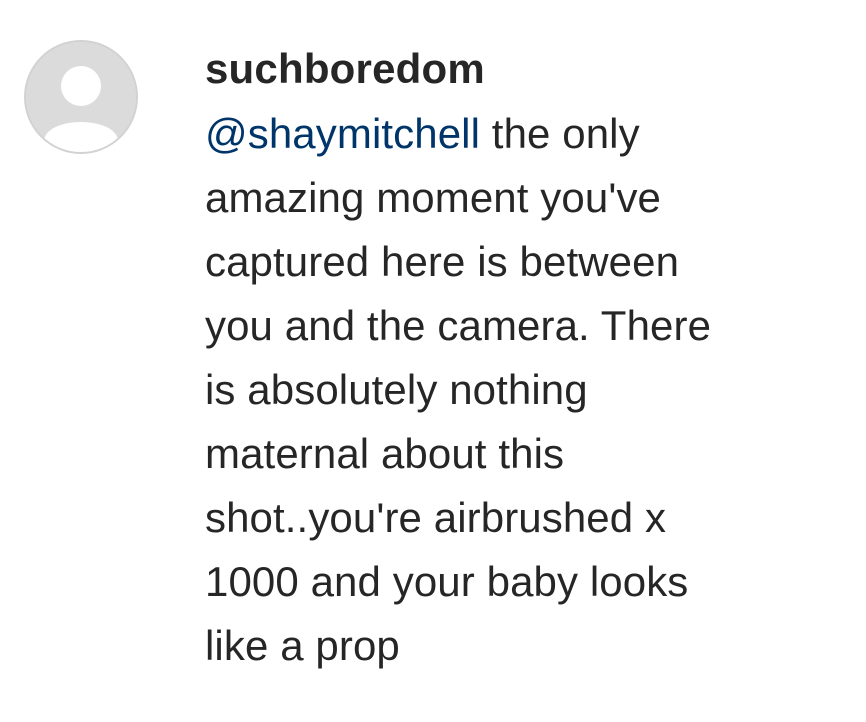  I want to click on comment-text-line: shot..you're airbrushed x, so click(436, 517).